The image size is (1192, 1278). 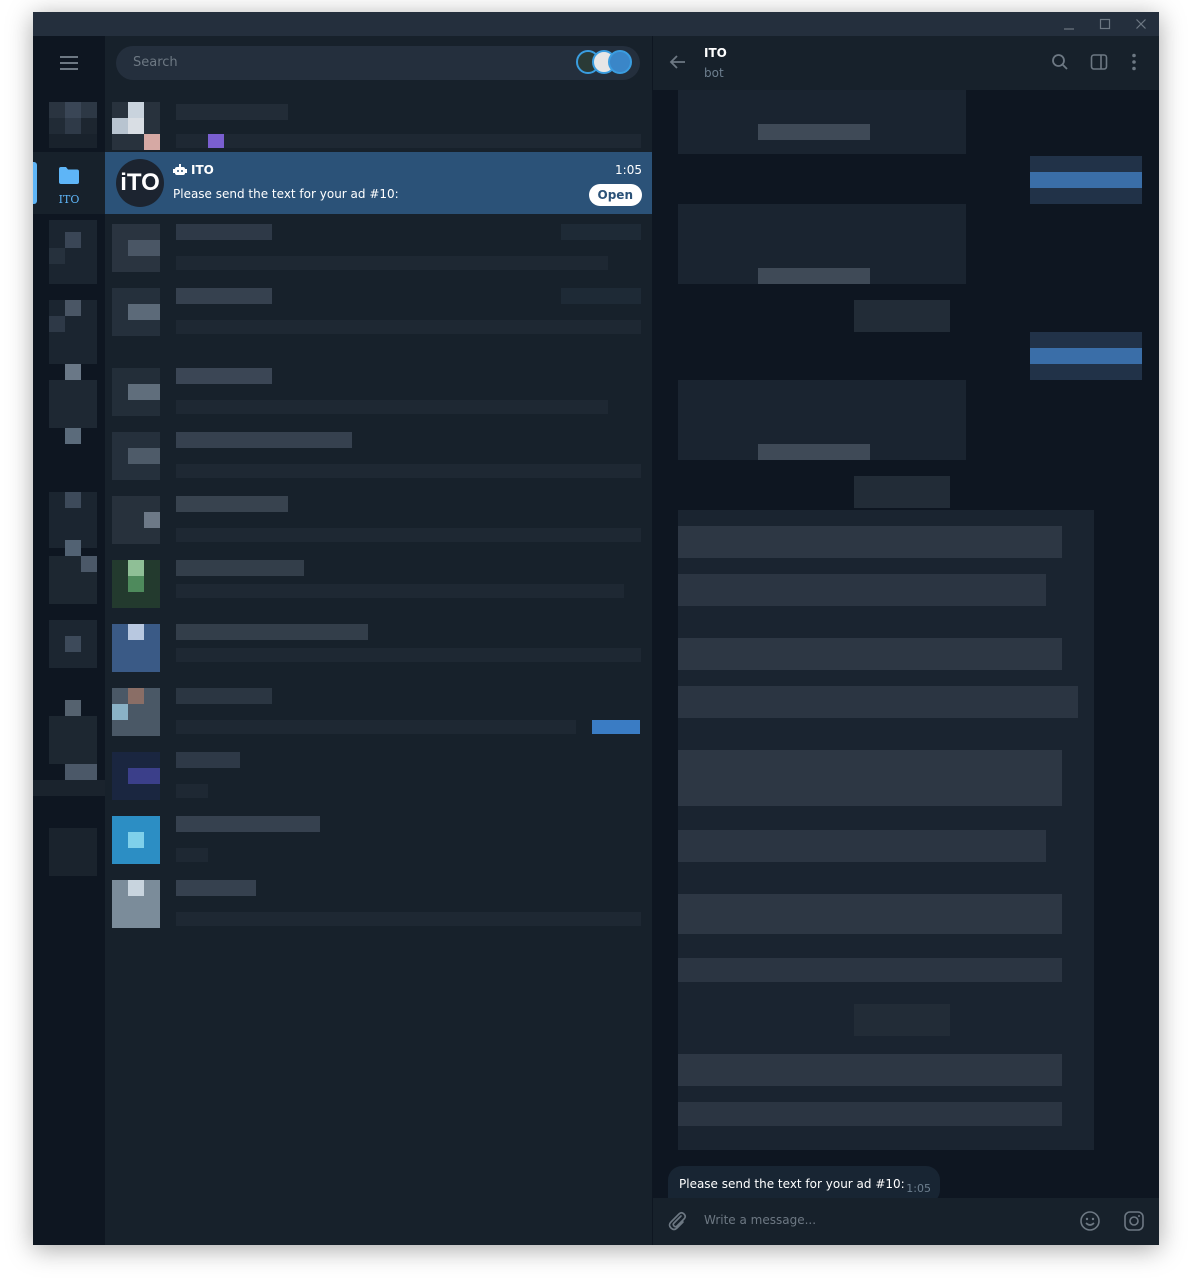 I want to click on chat-avatar: iTO, so click(x=140, y=183).